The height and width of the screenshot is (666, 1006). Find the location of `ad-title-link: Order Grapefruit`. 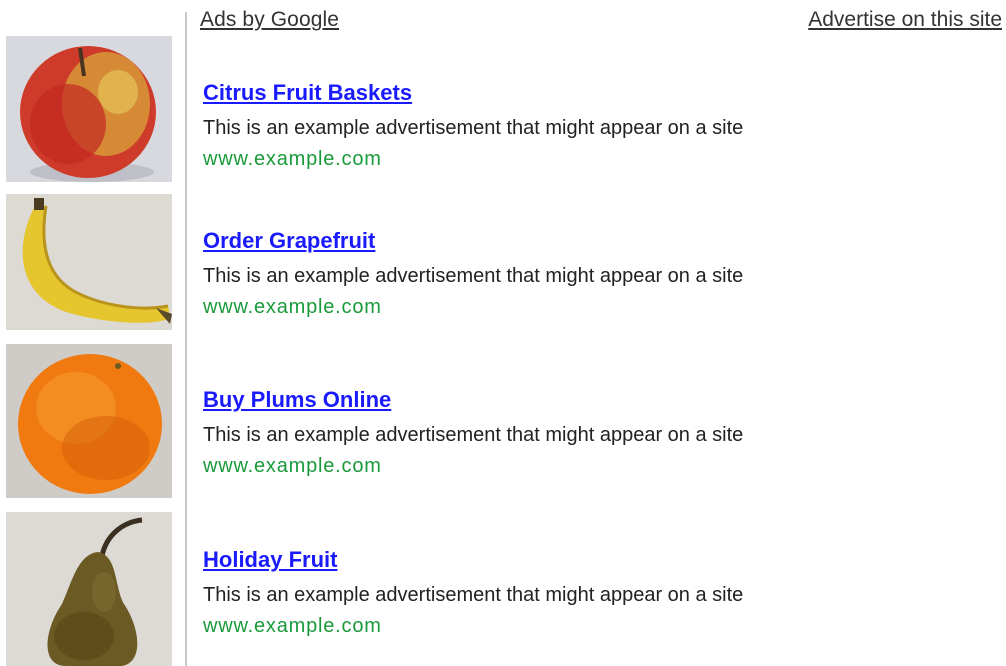

ad-title-link: Order Grapefruit is located at coordinates (289, 241).